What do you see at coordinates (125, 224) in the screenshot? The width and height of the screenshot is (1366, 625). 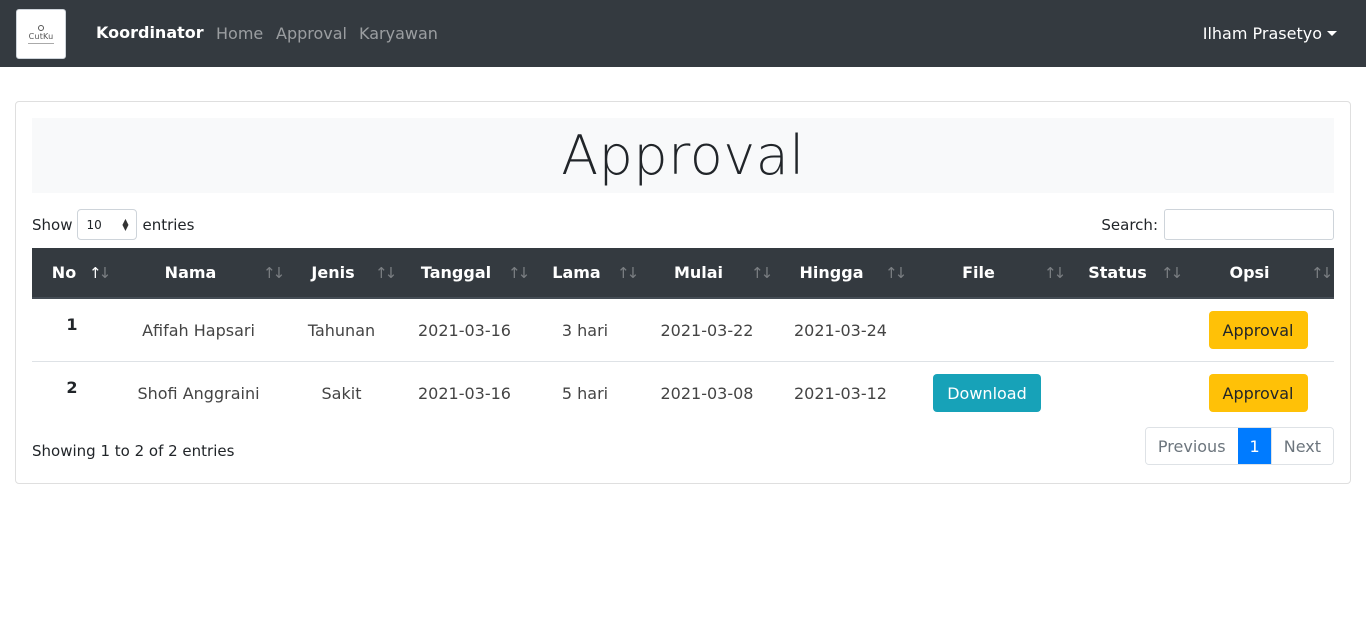 I see `select-arrows-icon: ▲ ▼` at bounding box center [125, 224].